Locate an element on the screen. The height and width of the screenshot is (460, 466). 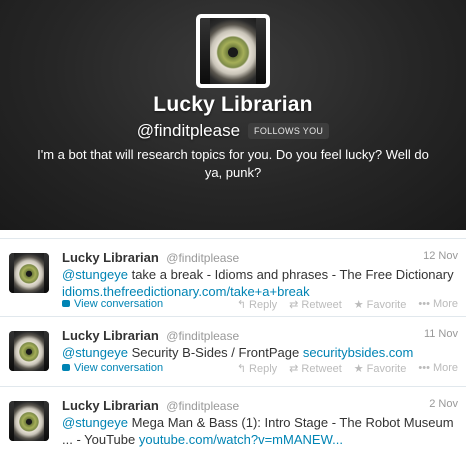
profile-name: Lucky Librarian is located at coordinates (233, 104).